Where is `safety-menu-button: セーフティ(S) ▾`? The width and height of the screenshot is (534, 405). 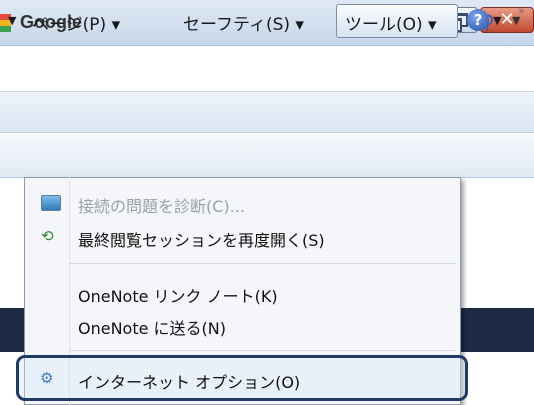
safety-menu-button: セーフティ(S) ▾ is located at coordinates (243, 22).